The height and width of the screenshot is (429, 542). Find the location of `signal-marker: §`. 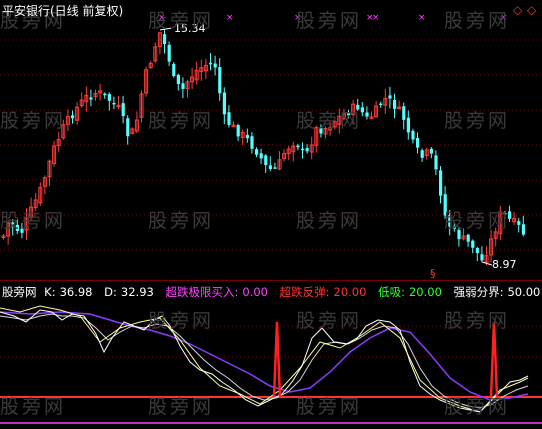

signal-marker: § is located at coordinates (433, 273).